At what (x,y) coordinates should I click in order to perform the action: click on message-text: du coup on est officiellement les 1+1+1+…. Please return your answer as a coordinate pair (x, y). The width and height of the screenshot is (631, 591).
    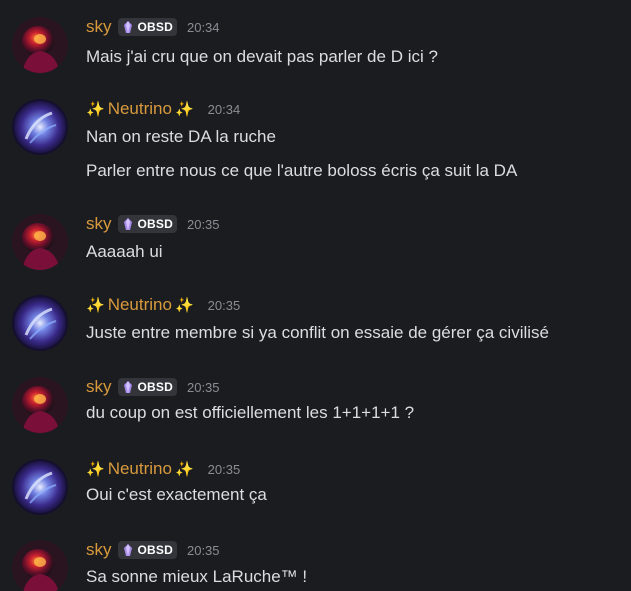
    Looking at the image, I should click on (250, 412).